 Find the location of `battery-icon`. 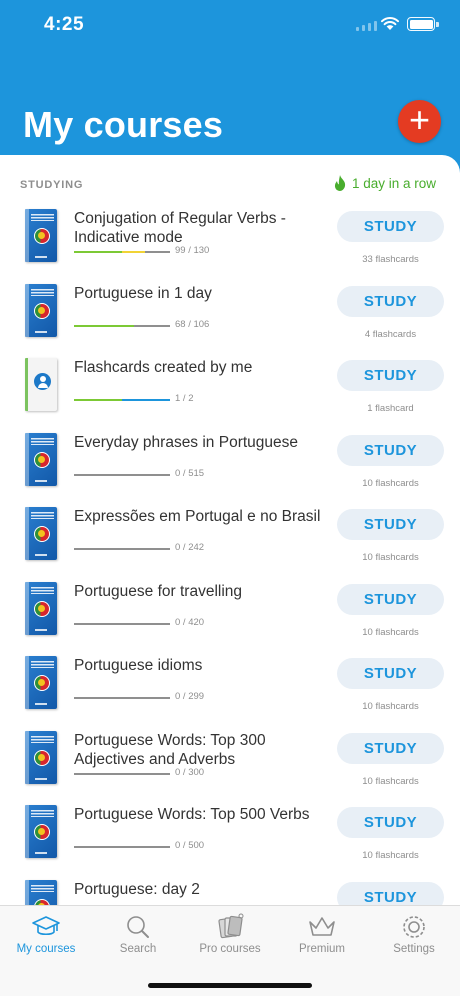

battery-icon is located at coordinates (423, 24).